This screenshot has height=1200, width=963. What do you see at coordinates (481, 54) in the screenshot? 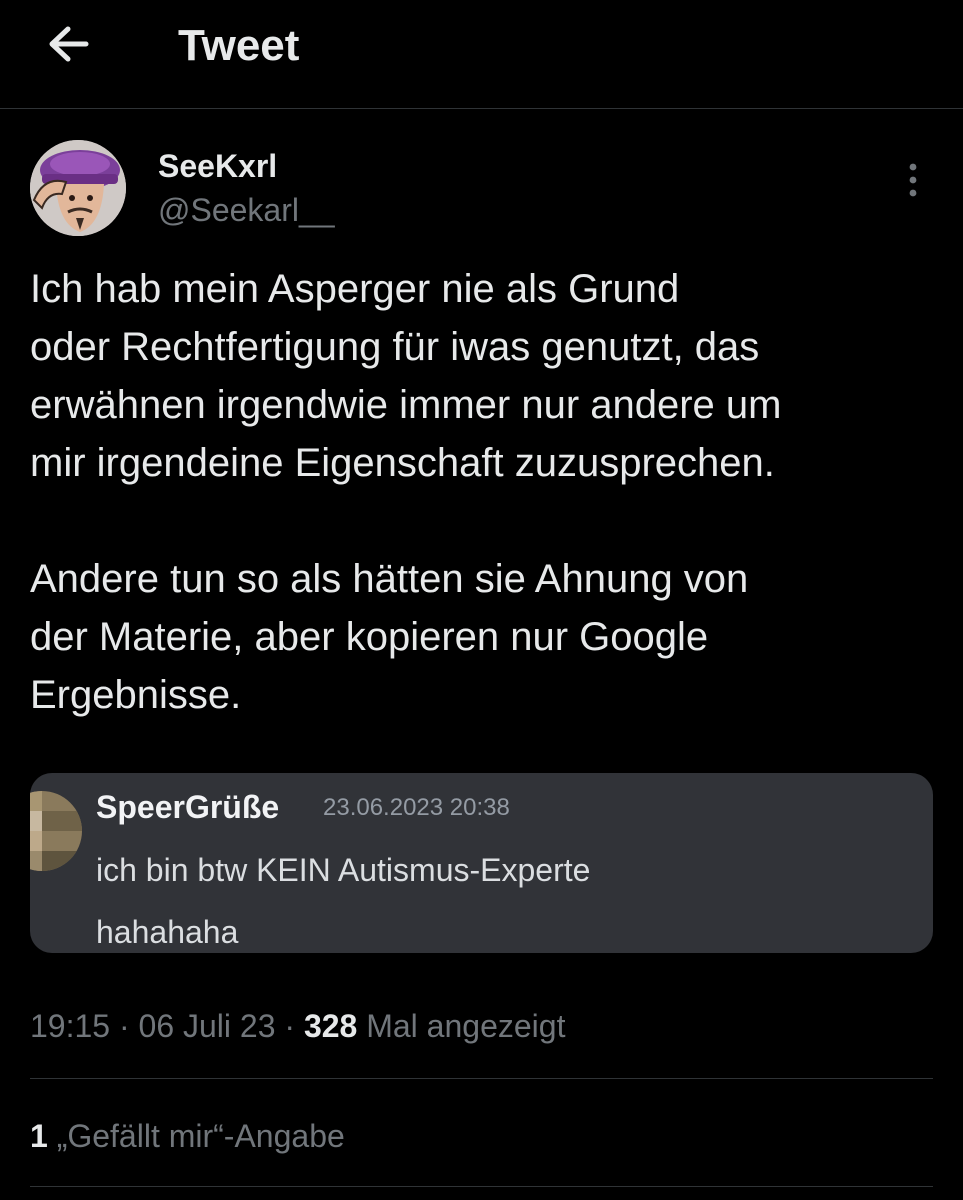
I see `top-bar: Tweet` at bounding box center [481, 54].